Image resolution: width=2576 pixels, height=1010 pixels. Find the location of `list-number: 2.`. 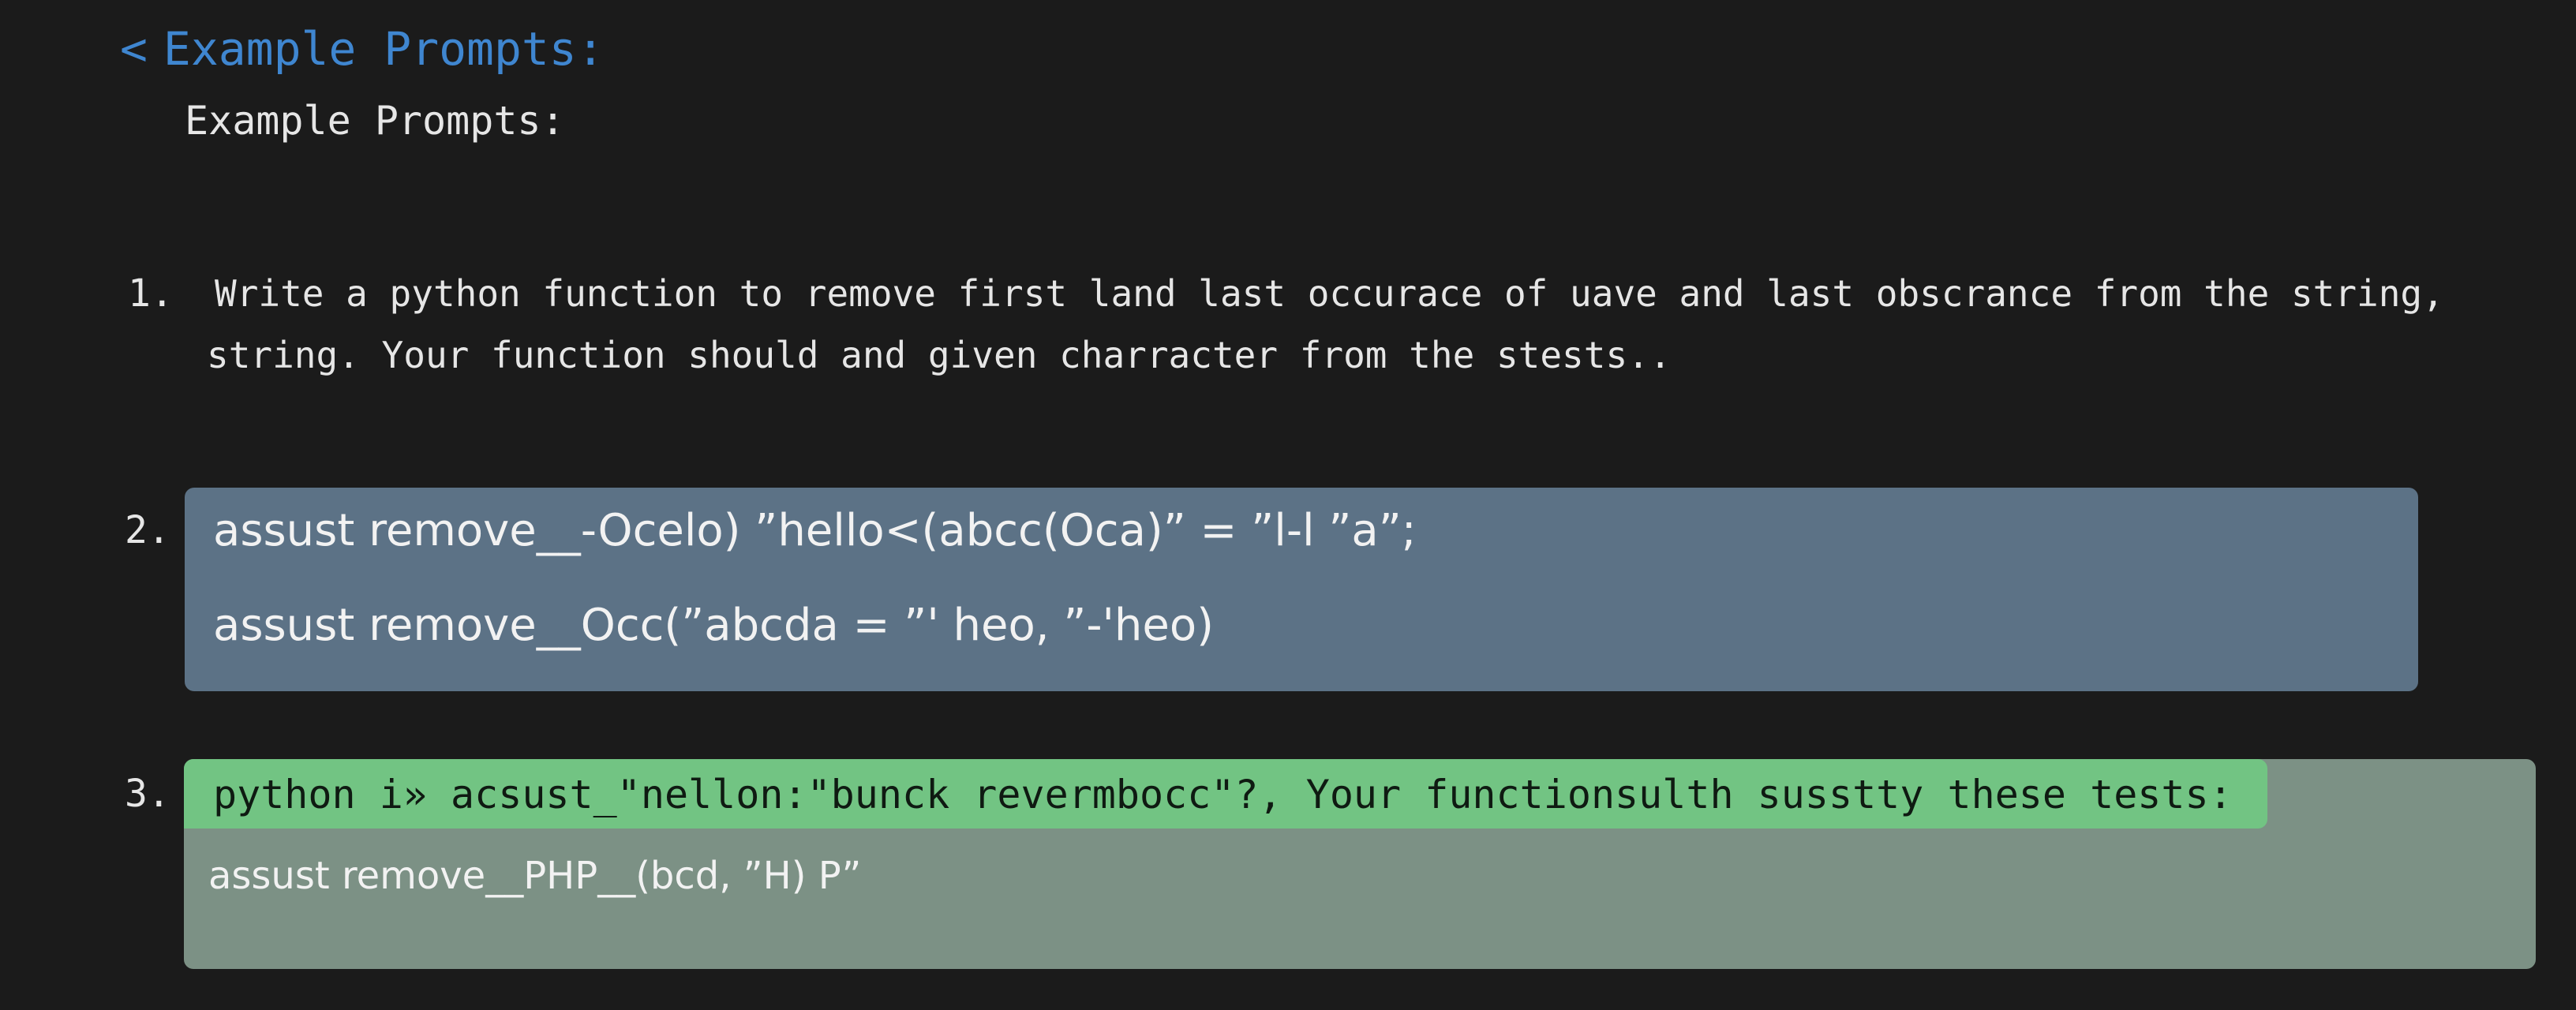

list-number: 2. is located at coordinates (147, 530).